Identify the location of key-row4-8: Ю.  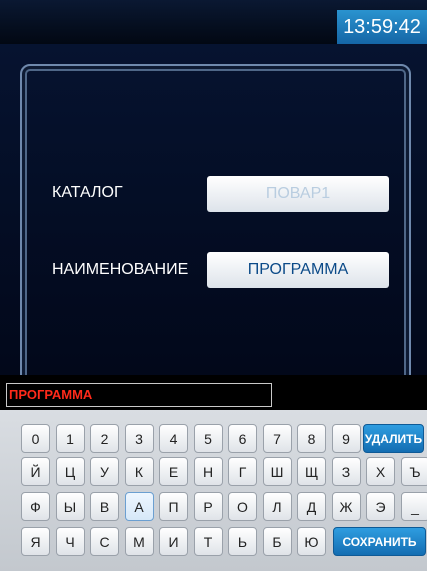
(311, 541).